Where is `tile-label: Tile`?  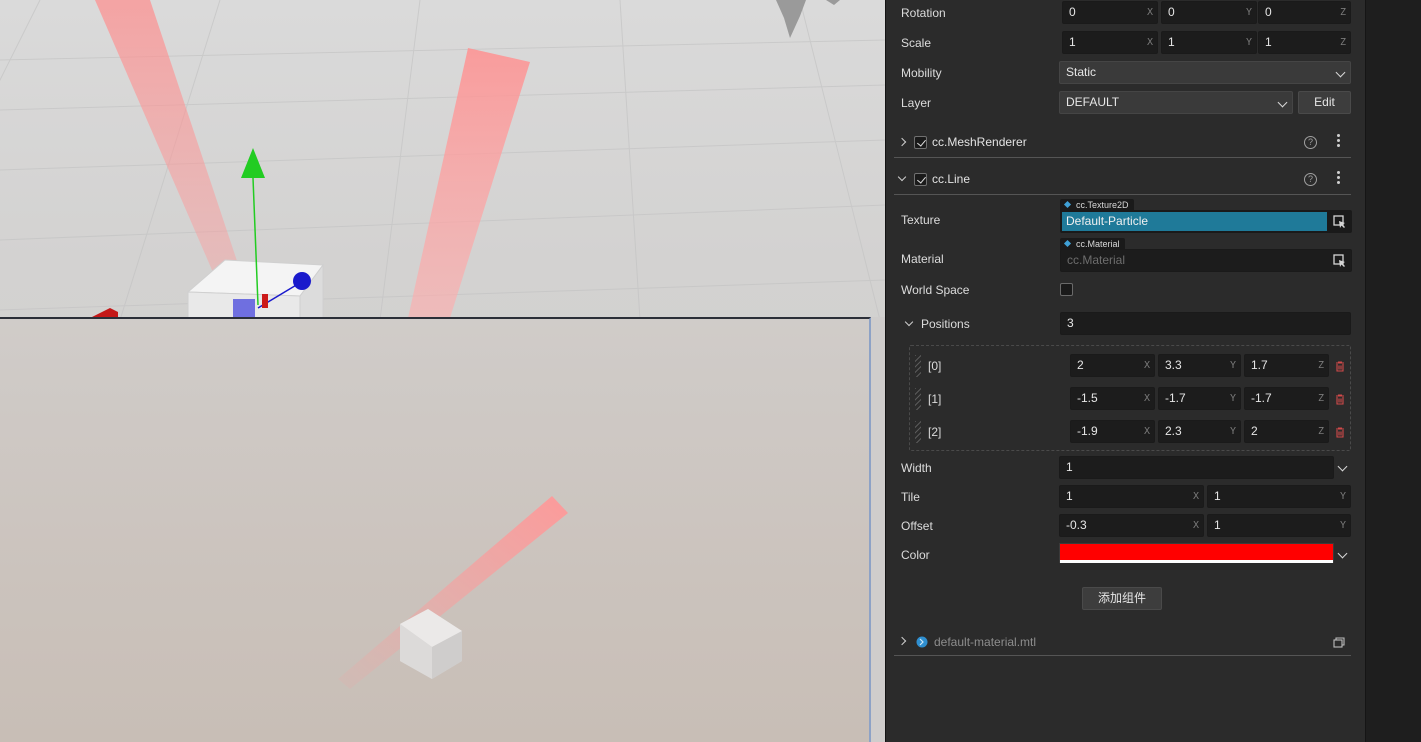
tile-label: Tile is located at coordinates (910, 497).